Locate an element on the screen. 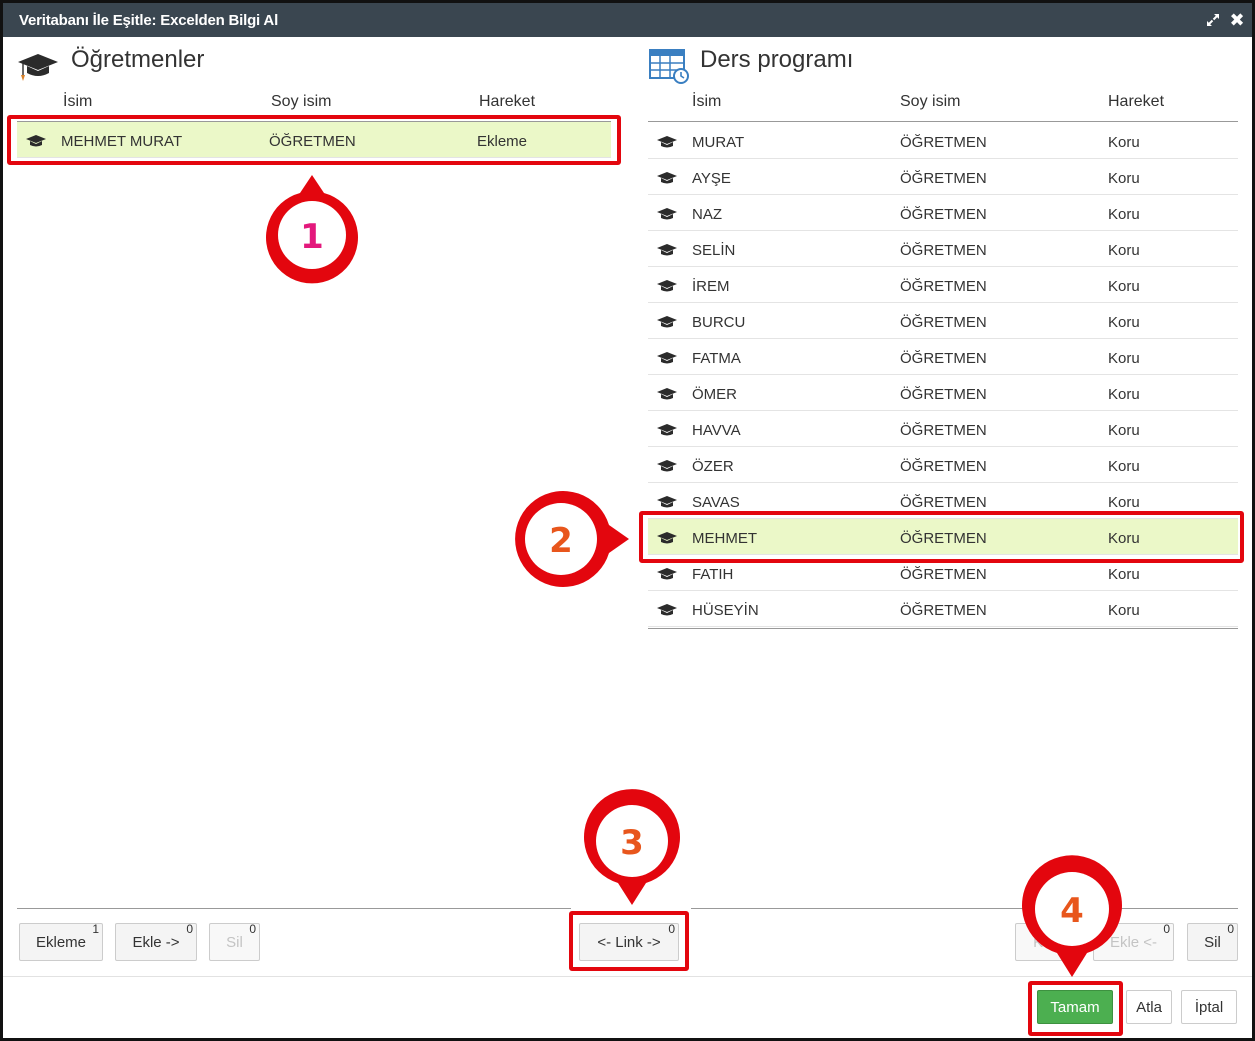 This screenshot has height=1041, width=1255. marker-2-number: 2 is located at coordinates (561, 541).